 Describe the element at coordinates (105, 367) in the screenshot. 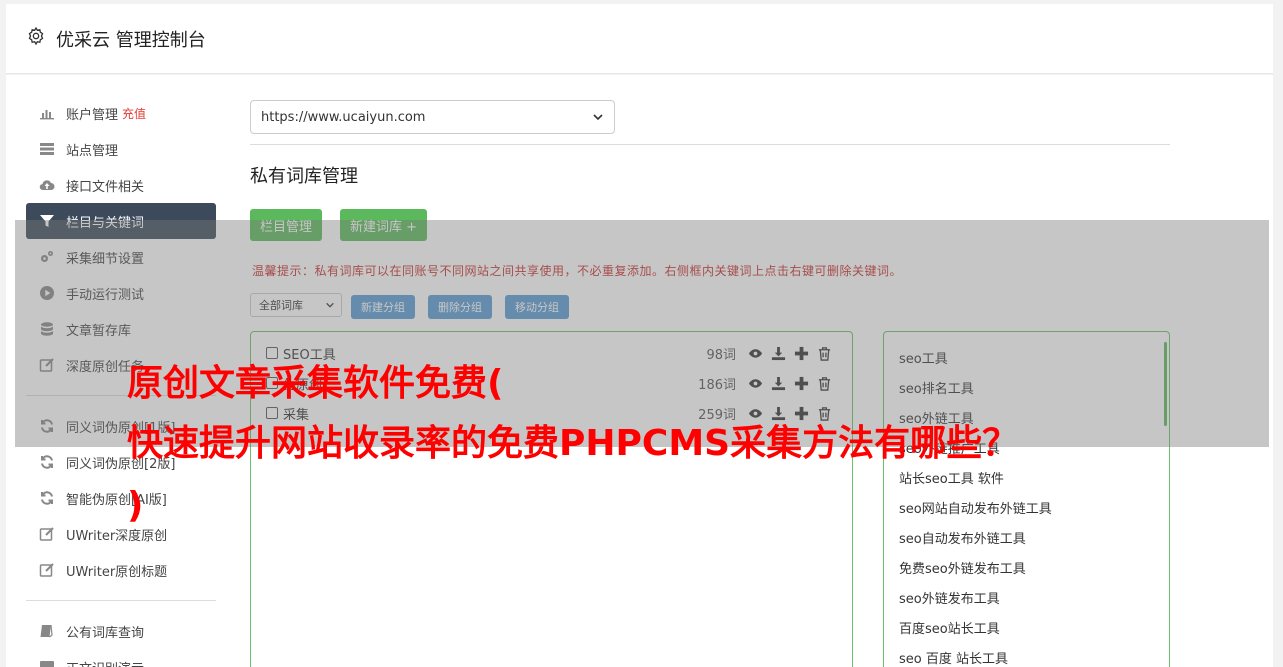

I see `sidebar-item-label: 深度原创任务` at that location.